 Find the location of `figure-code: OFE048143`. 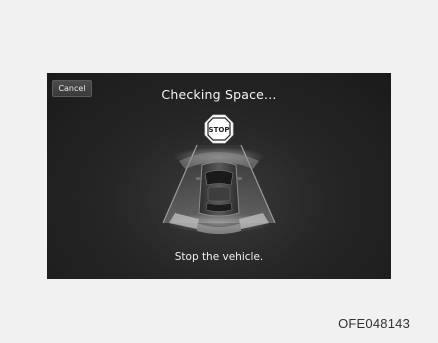

figure-code: OFE048143 is located at coordinates (374, 323).